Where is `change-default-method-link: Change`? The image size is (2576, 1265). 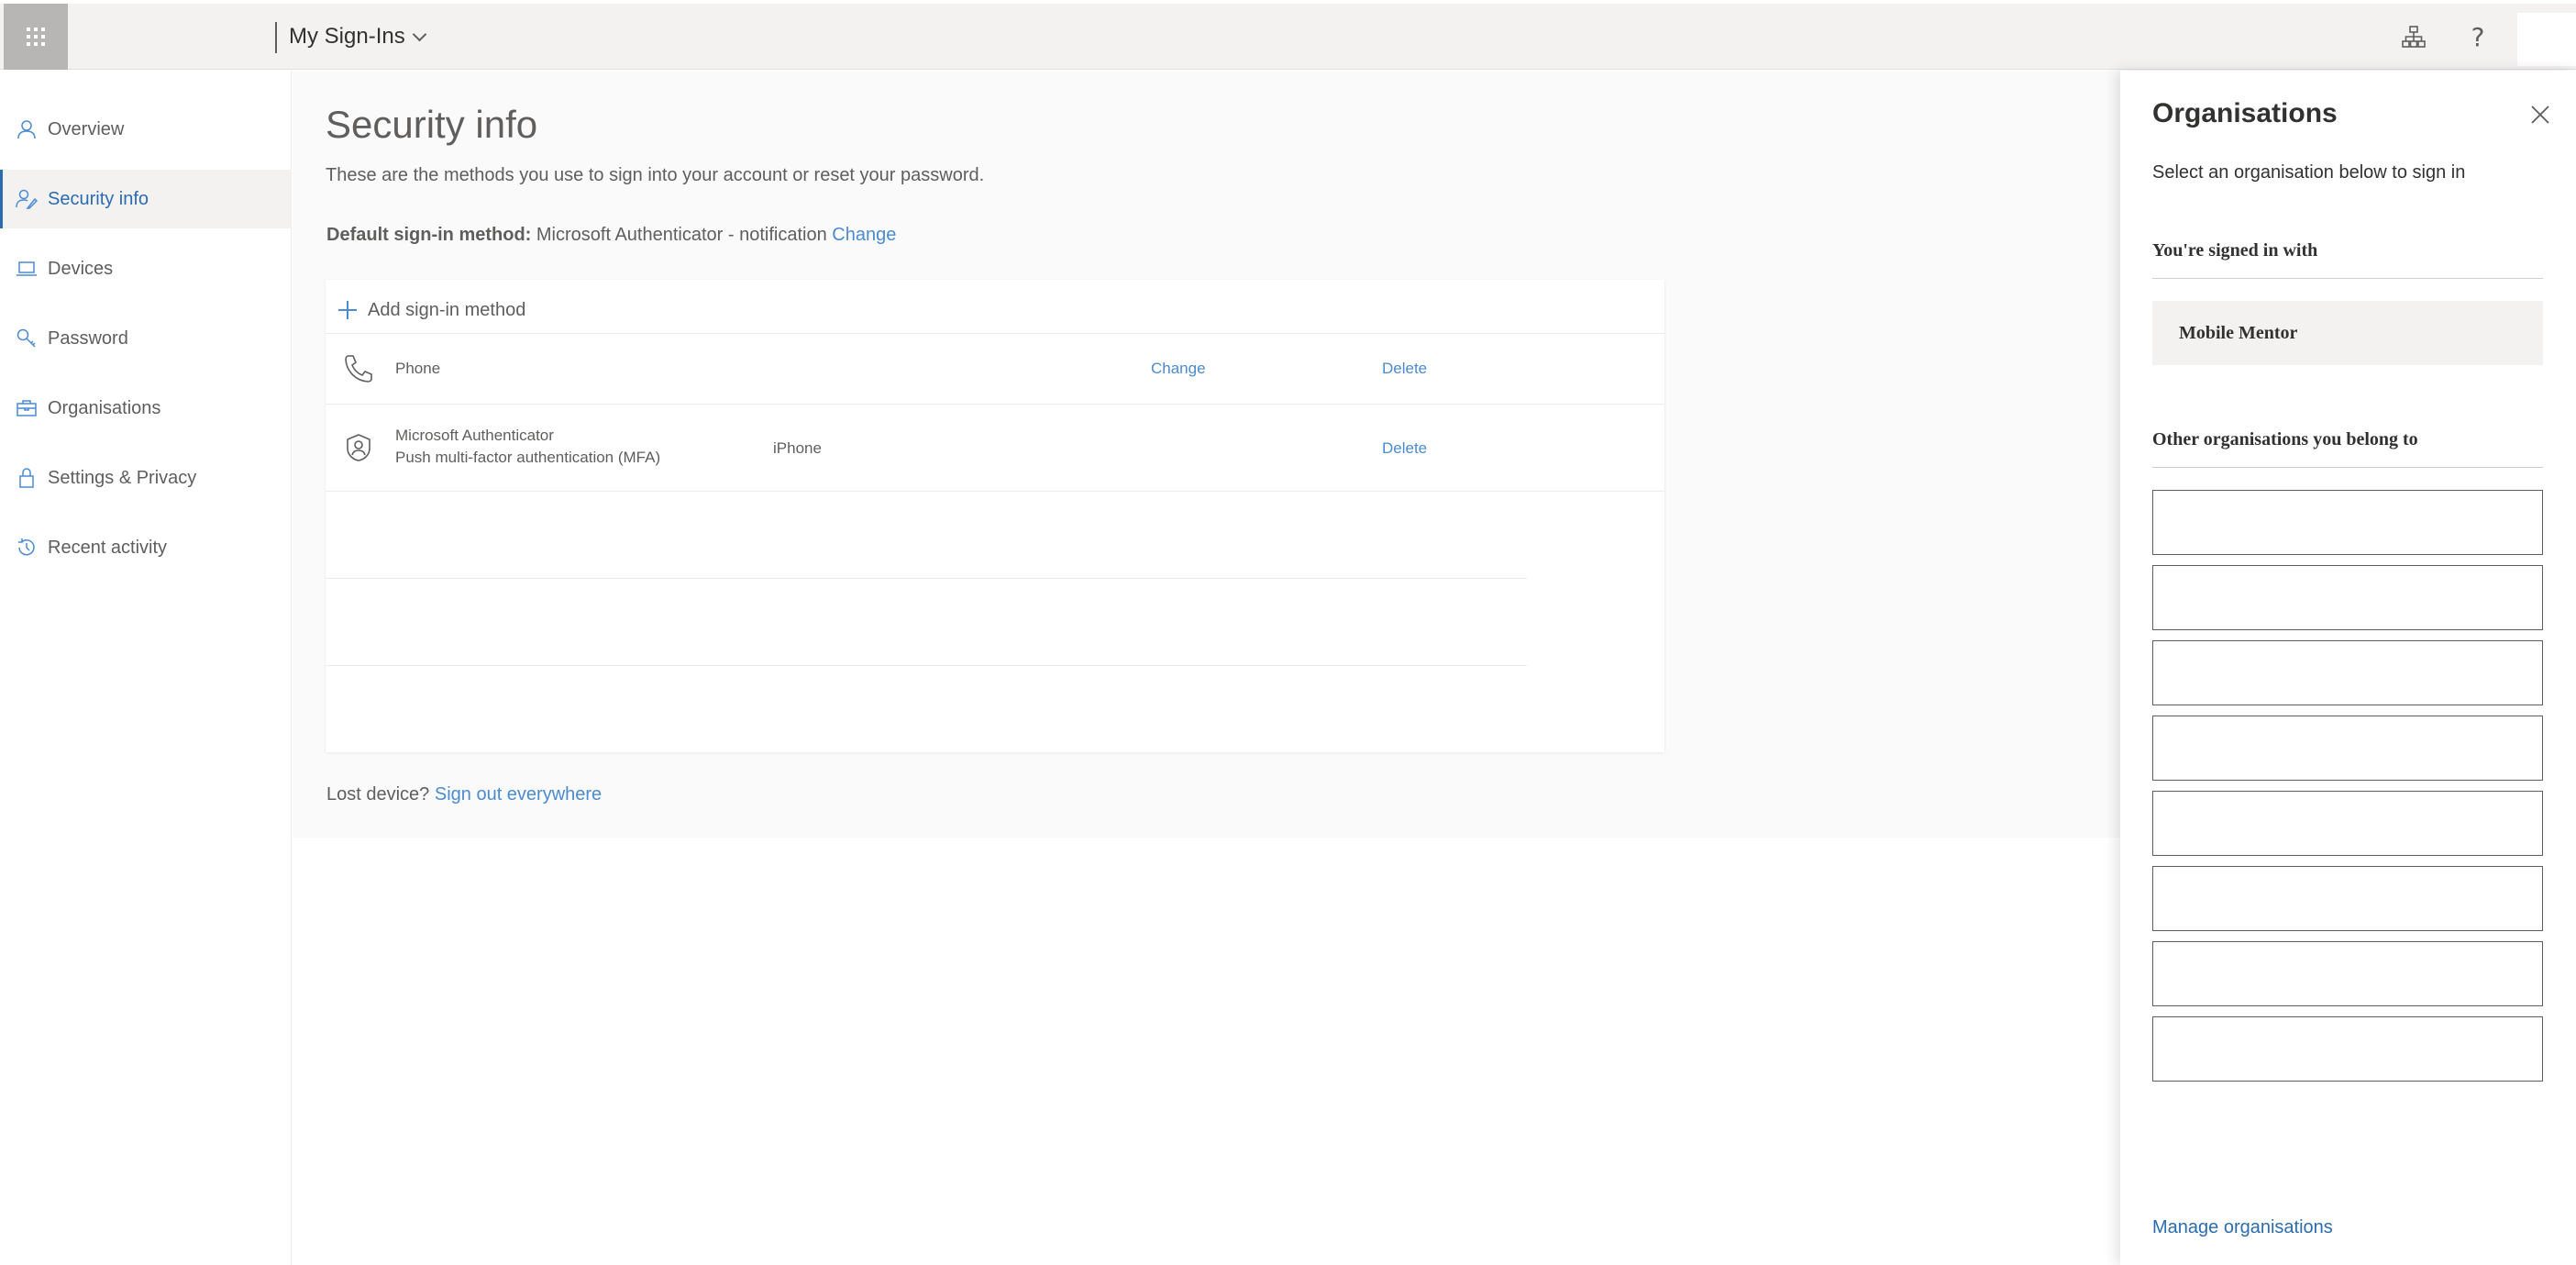 change-default-method-link: Change is located at coordinates (864, 235).